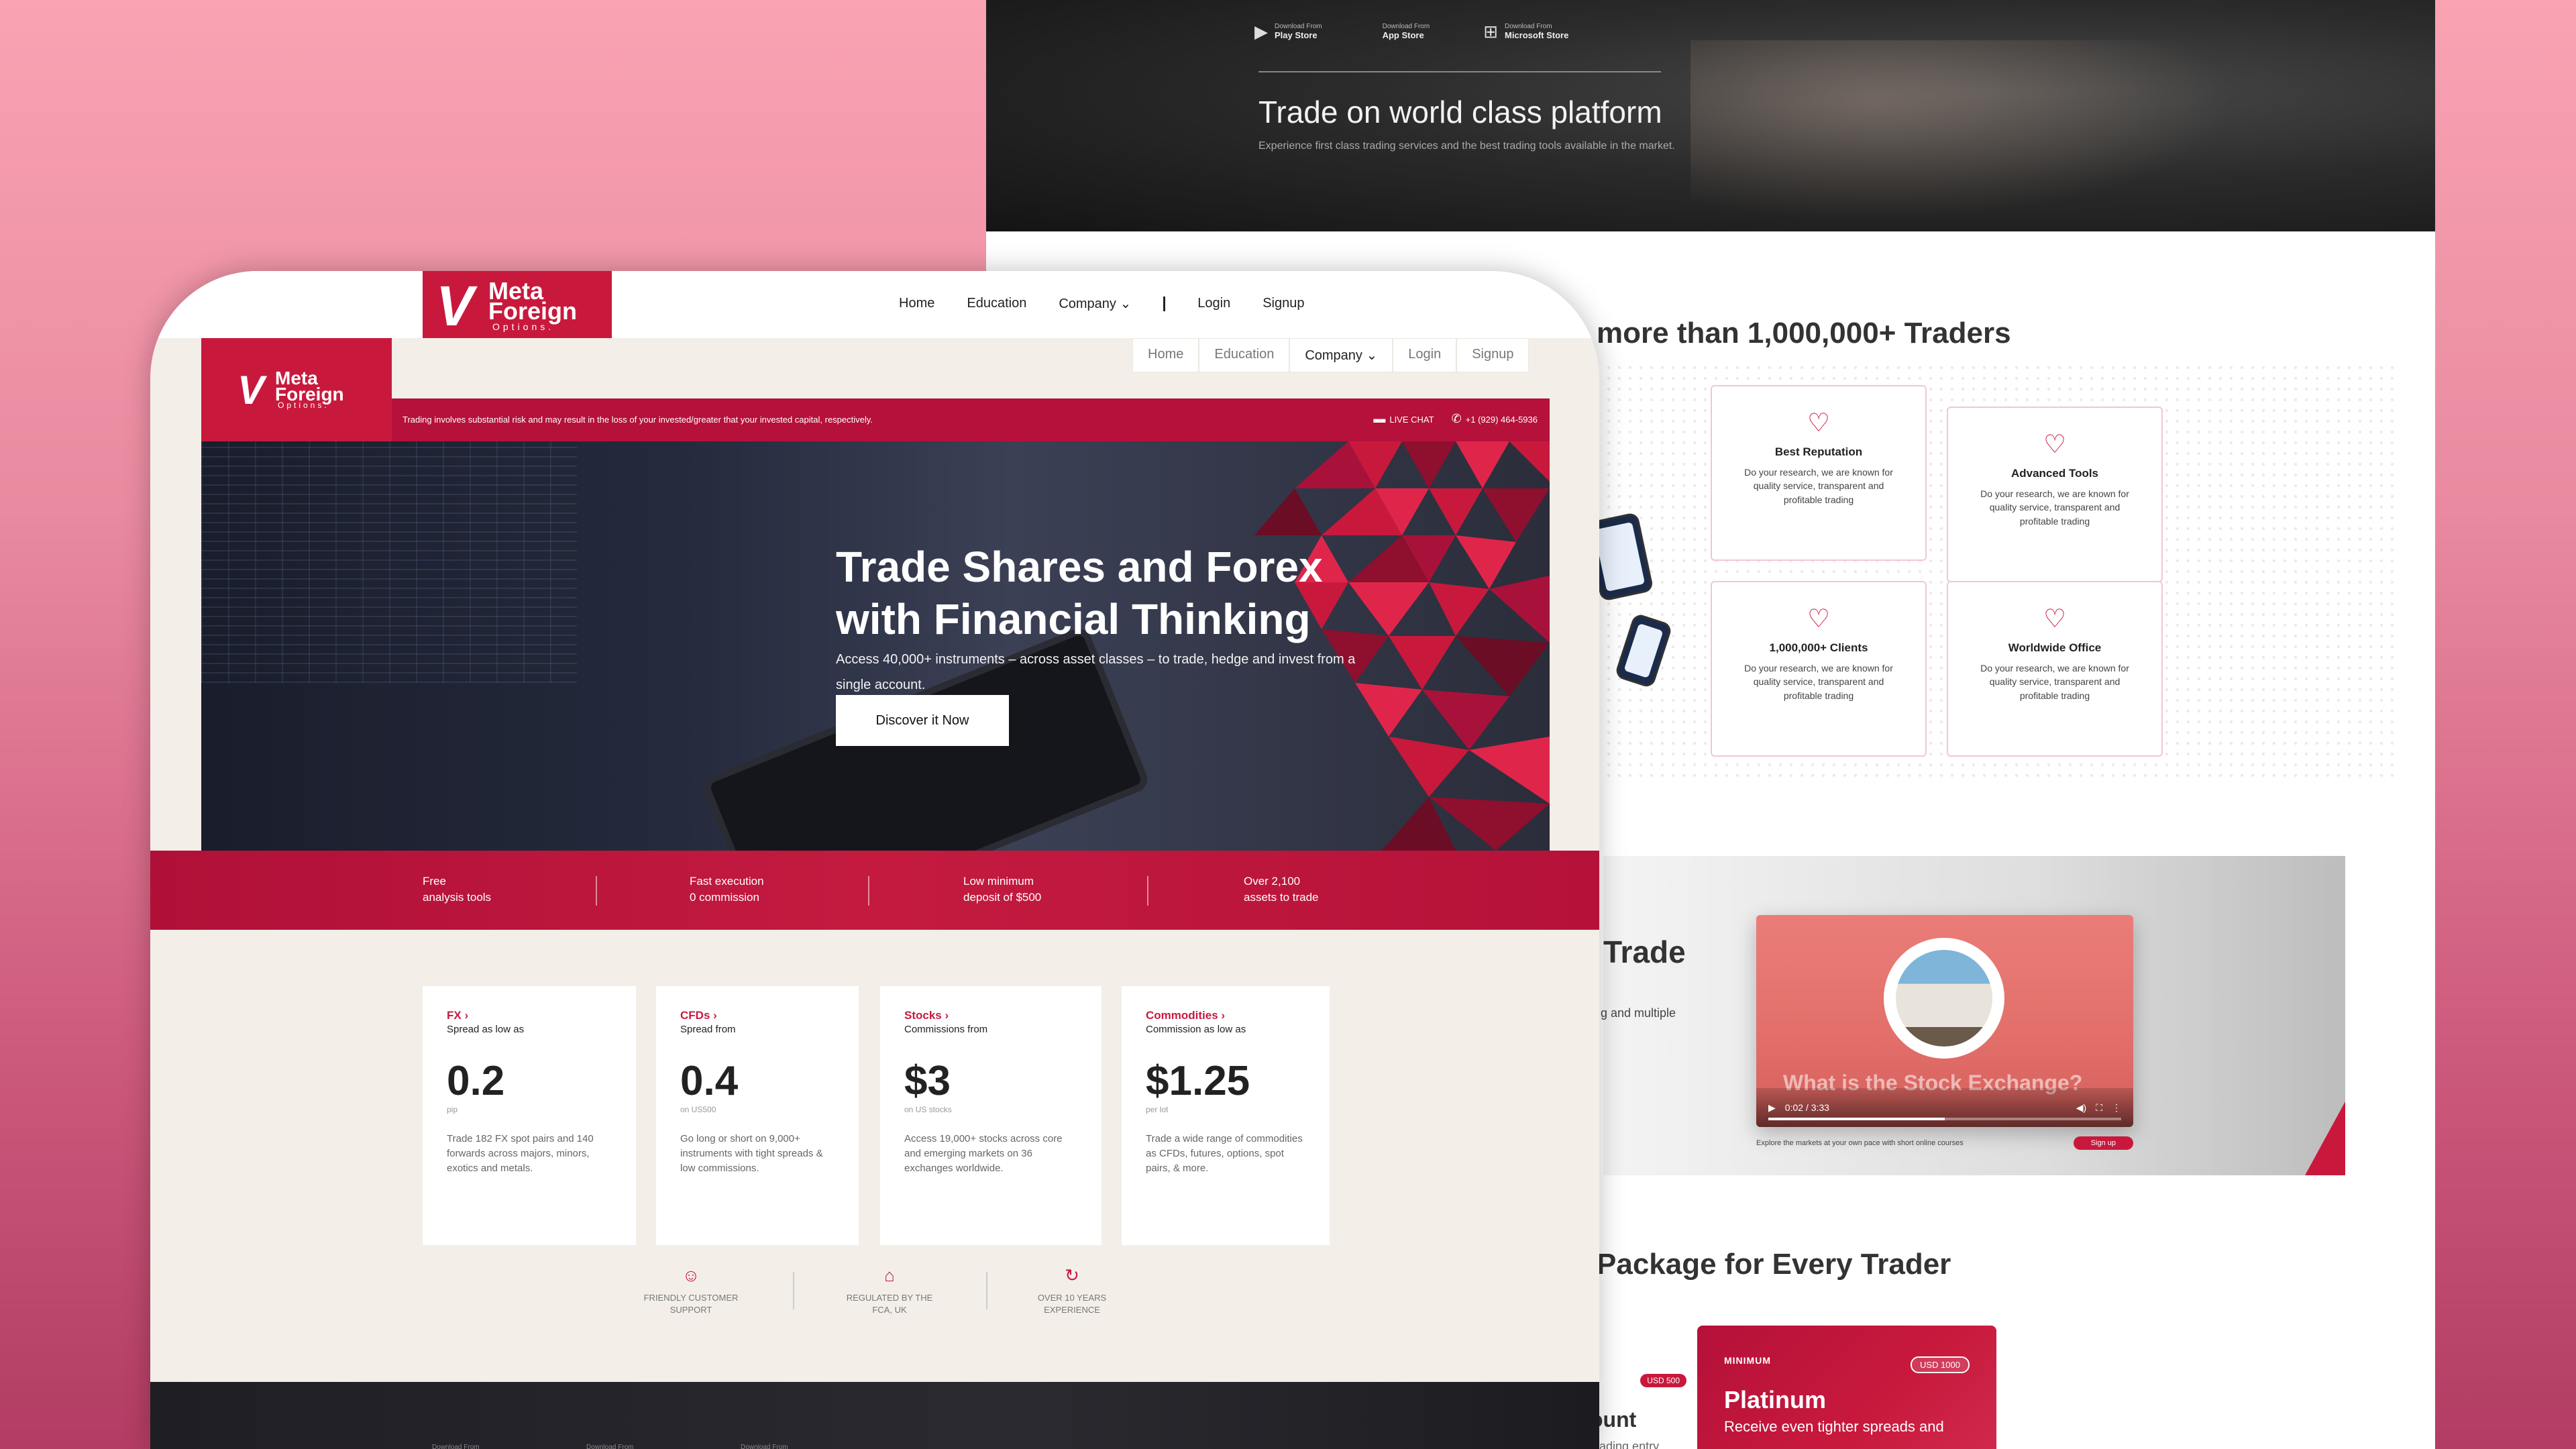 The image size is (2576, 1449). What do you see at coordinates (1402, 646) in the screenshot?
I see `geometric-triangles` at bounding box center [1402, 646].